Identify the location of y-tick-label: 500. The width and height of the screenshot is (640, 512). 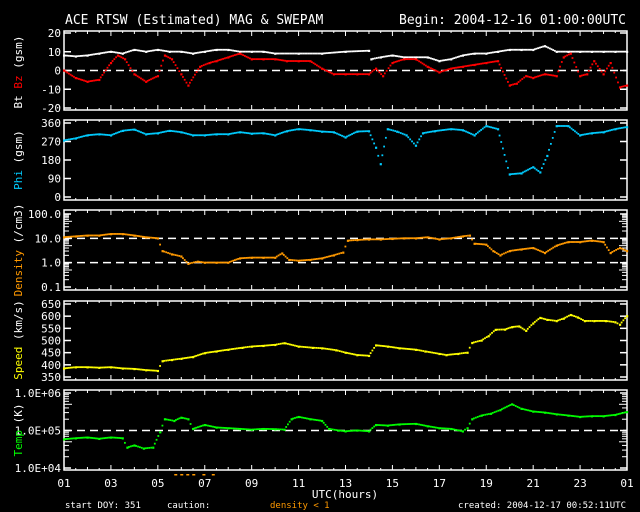
(51, 341).